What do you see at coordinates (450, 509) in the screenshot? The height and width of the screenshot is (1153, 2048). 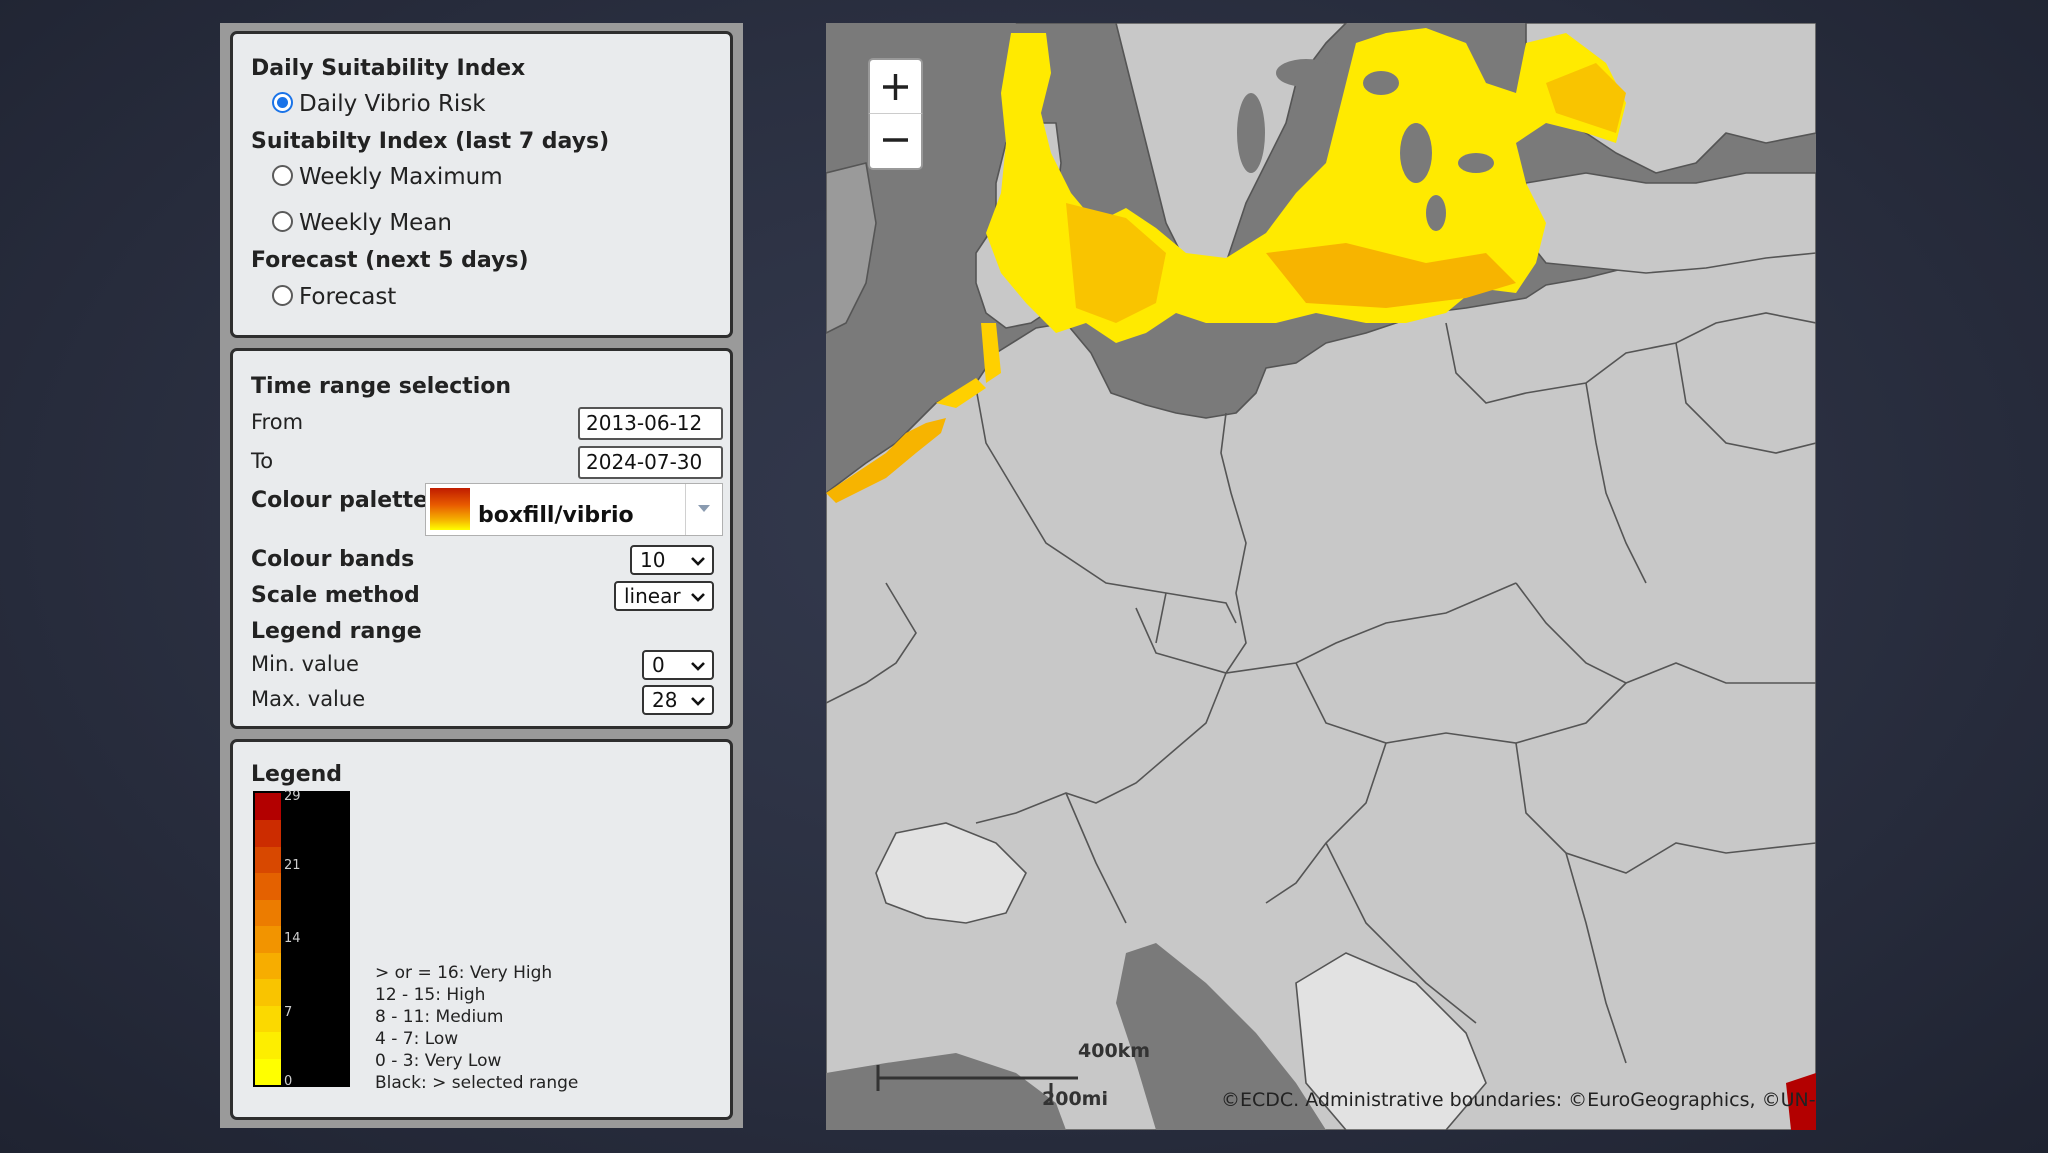 I see `palette-swatch` at bounding box center [450, 509].